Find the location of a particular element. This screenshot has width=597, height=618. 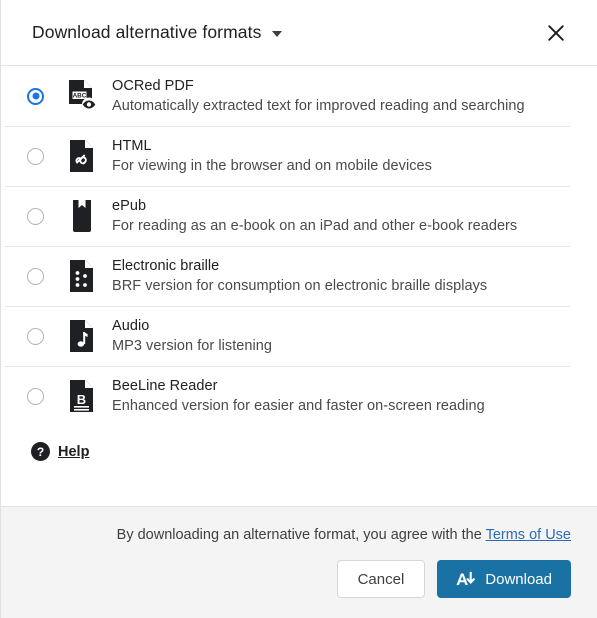

option-title: ePub is located at coordinates (129, 205).